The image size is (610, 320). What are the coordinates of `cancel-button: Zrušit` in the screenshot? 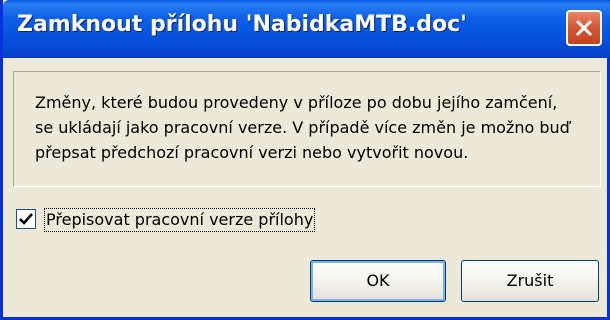 It's located at (530, 281).